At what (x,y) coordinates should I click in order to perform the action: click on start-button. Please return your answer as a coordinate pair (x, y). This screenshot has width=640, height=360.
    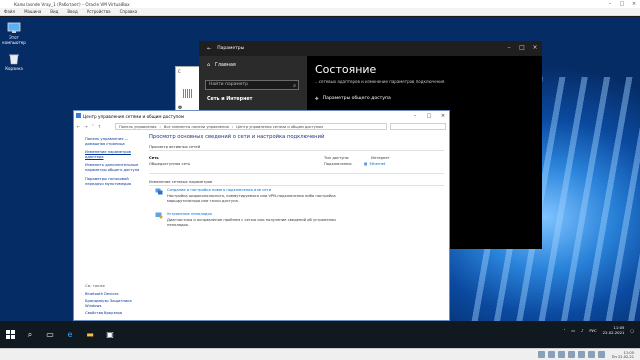
    Looking at the image, I should click on (10, 334).